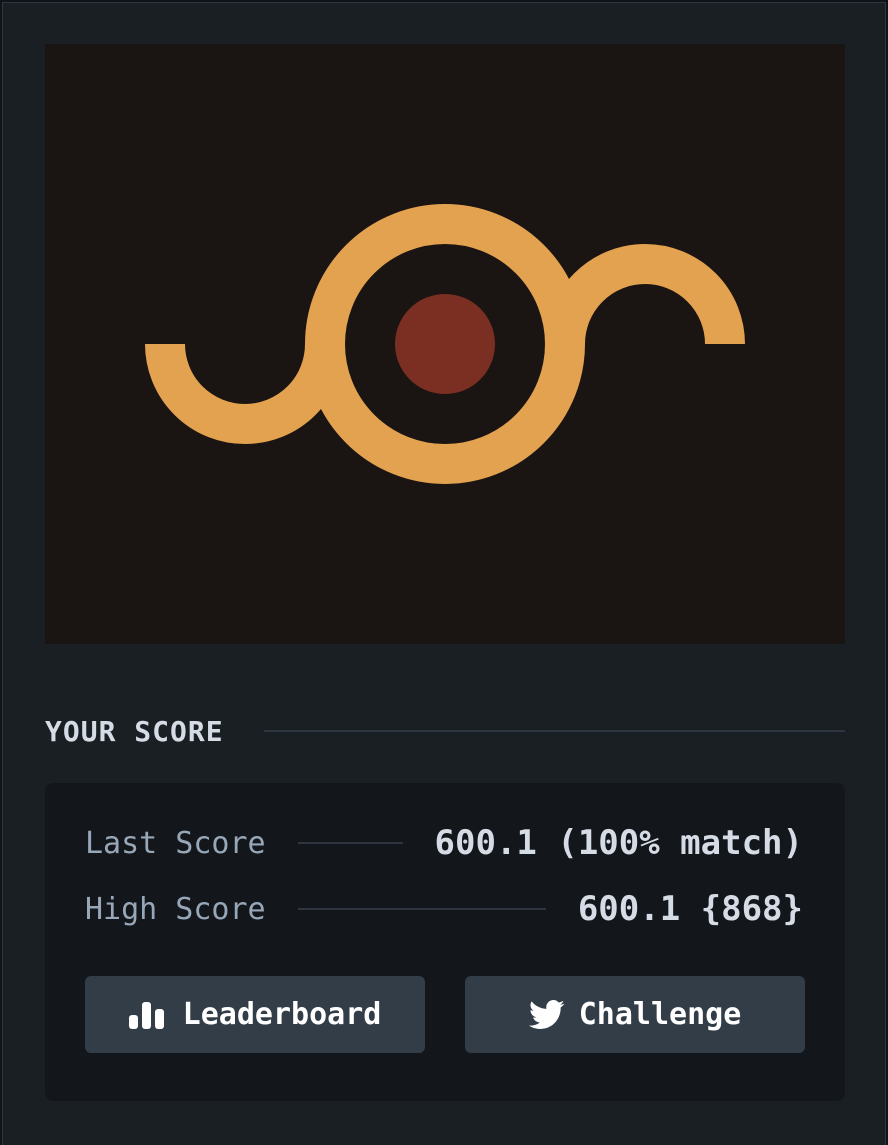 The height and width of the screenshot is (1145, 888). Describe the element at coordinates (175, 843) in the screenshot. I see `last-score-label: Last Score` at that location.